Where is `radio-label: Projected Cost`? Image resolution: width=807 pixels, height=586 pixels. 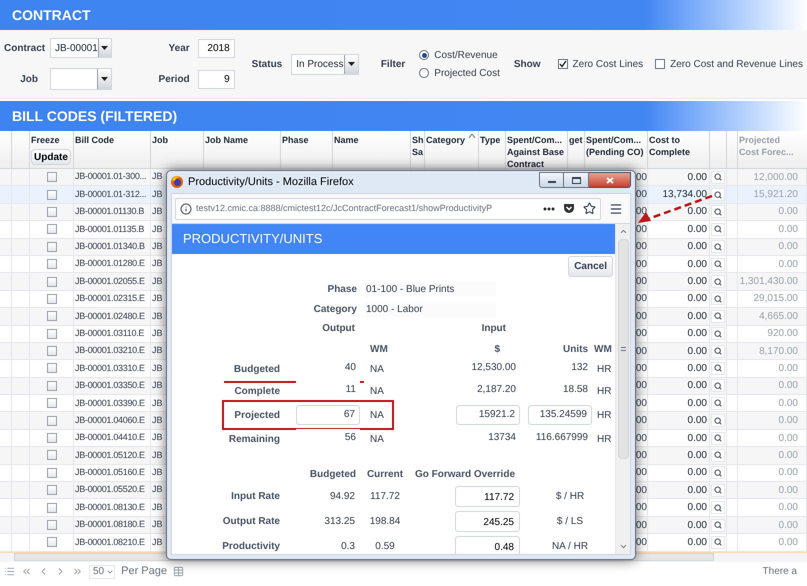
radio-label: Projected Cost is located at coordinates (467, 73).